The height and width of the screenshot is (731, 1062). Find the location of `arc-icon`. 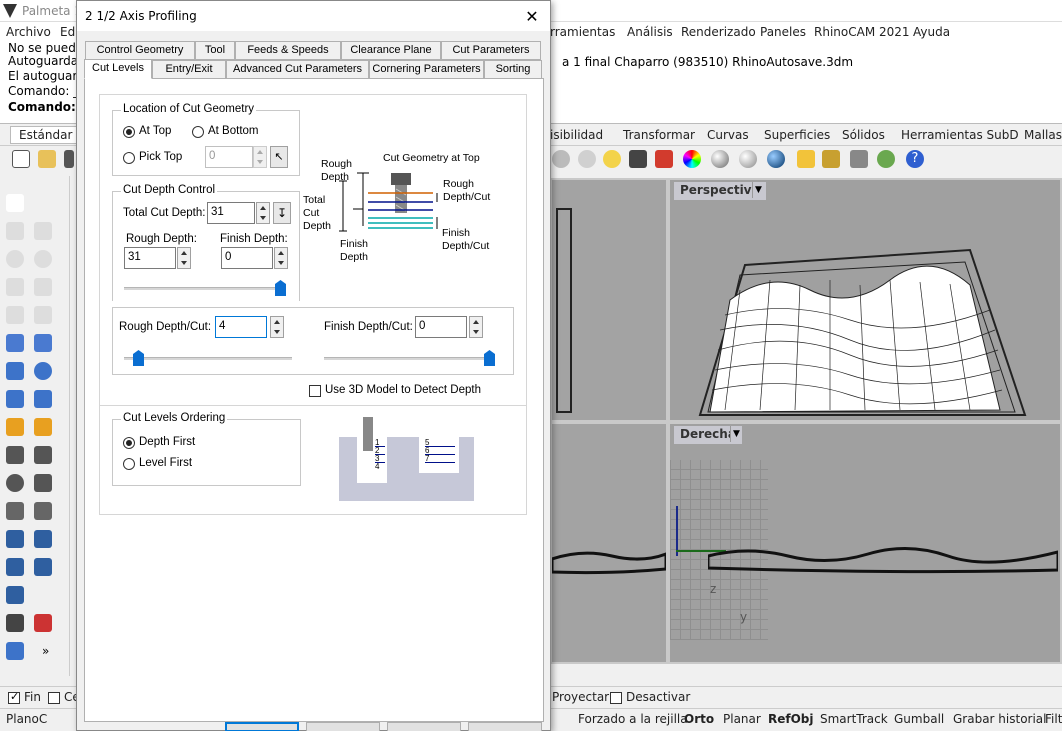

arc-icon is located at coordinates (15, 287).